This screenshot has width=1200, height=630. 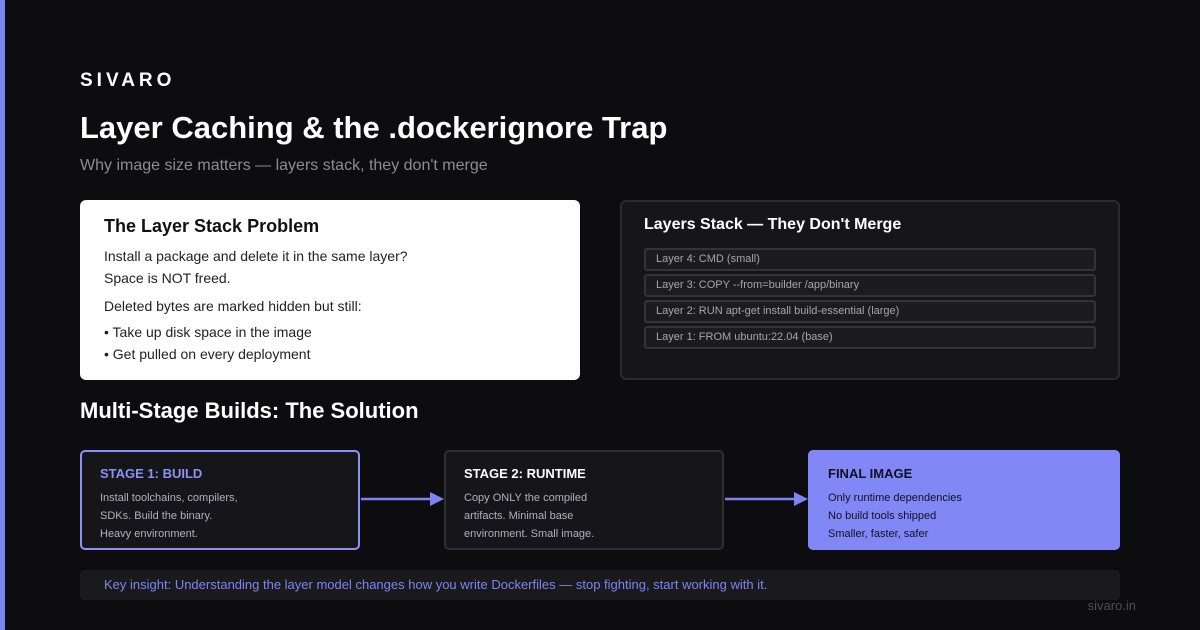 I want to click on stage-line: No build tools shipped, so click(x=882, y=516).